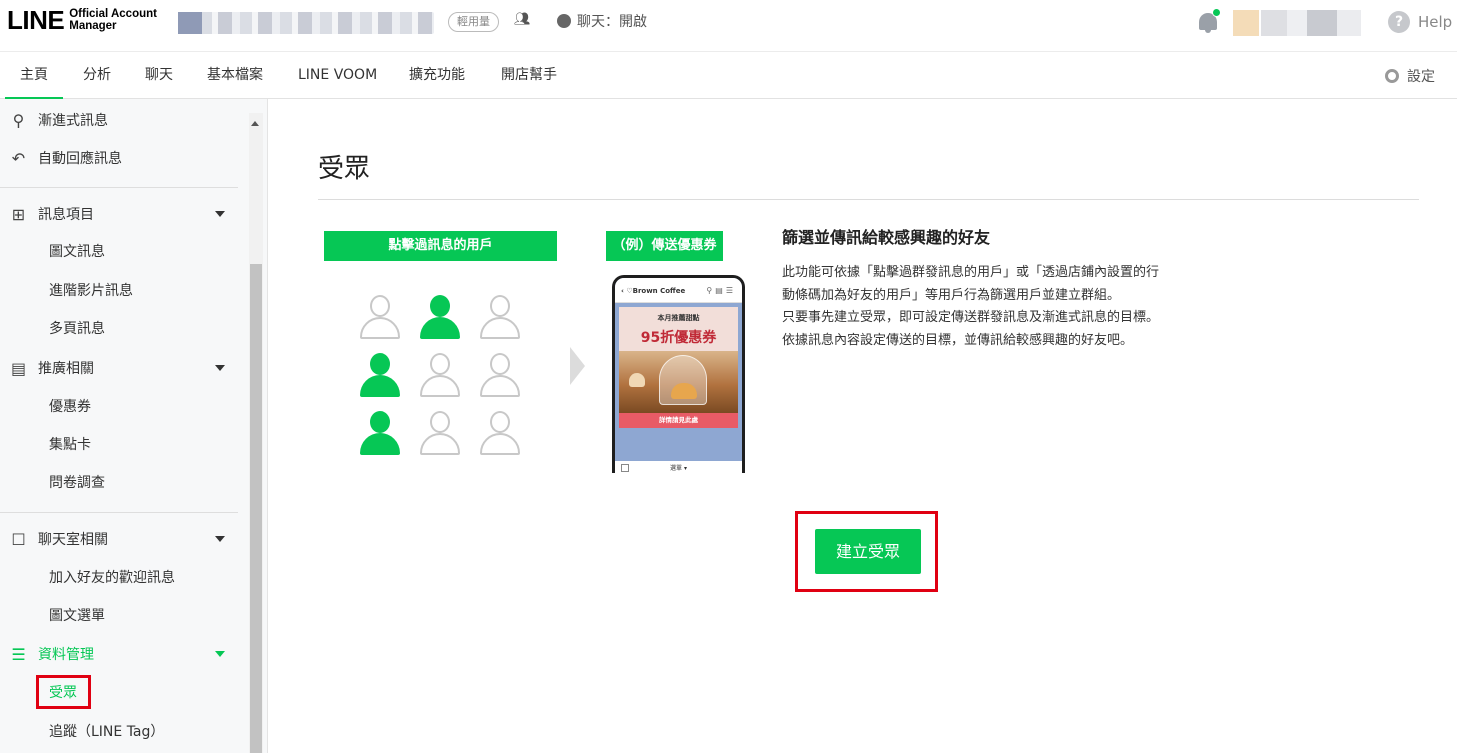 This screenshot has height=753, width=1457. Describe the element at coordinates (564, 18) in the screenshot. I see `chat-bubble-icon` at that location.